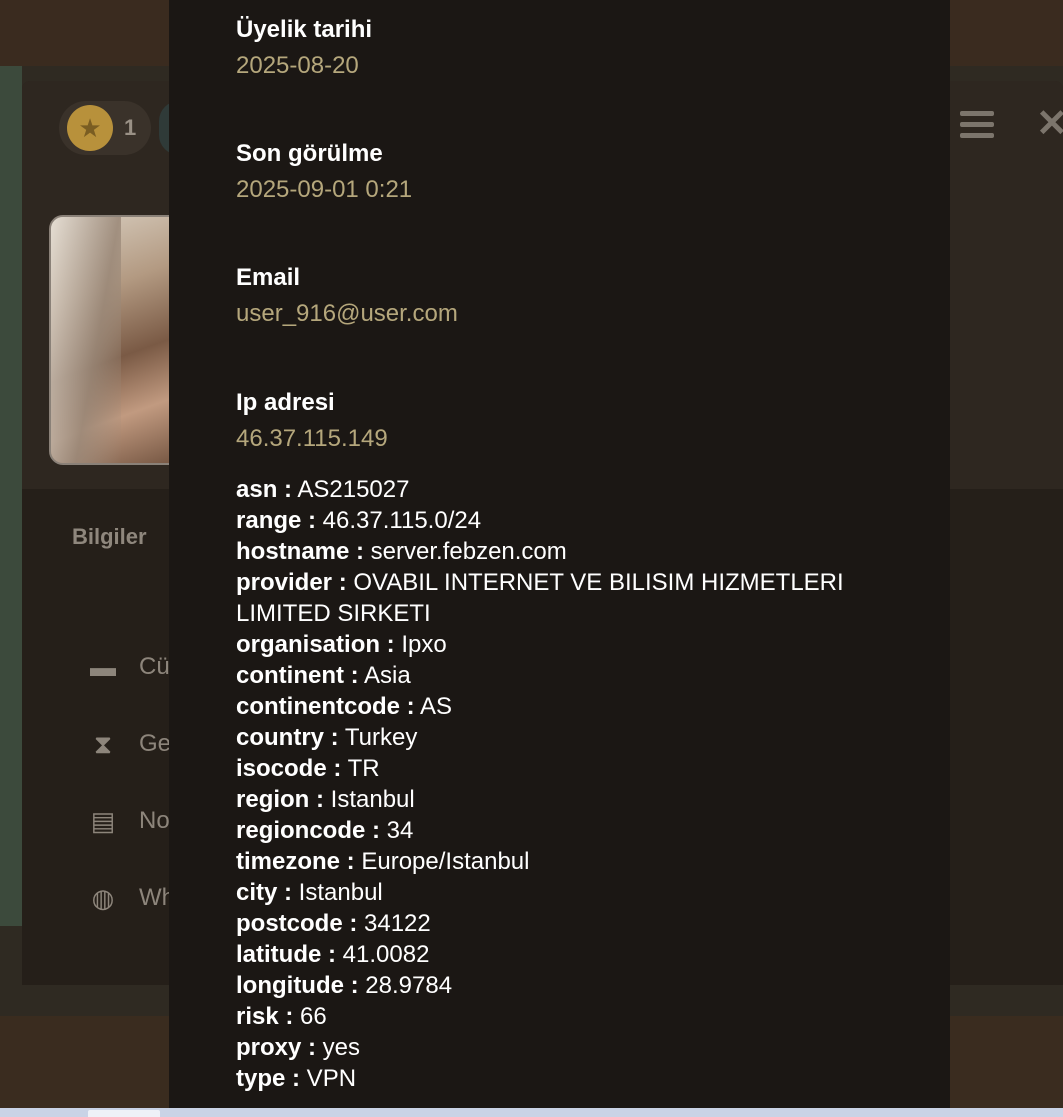 The height and width of the screenshot is (1117, 1063). Describe the element at coordinates (556, 799) in the screenshot. I see `ip-detail-row: region : Istanbul` at that location.